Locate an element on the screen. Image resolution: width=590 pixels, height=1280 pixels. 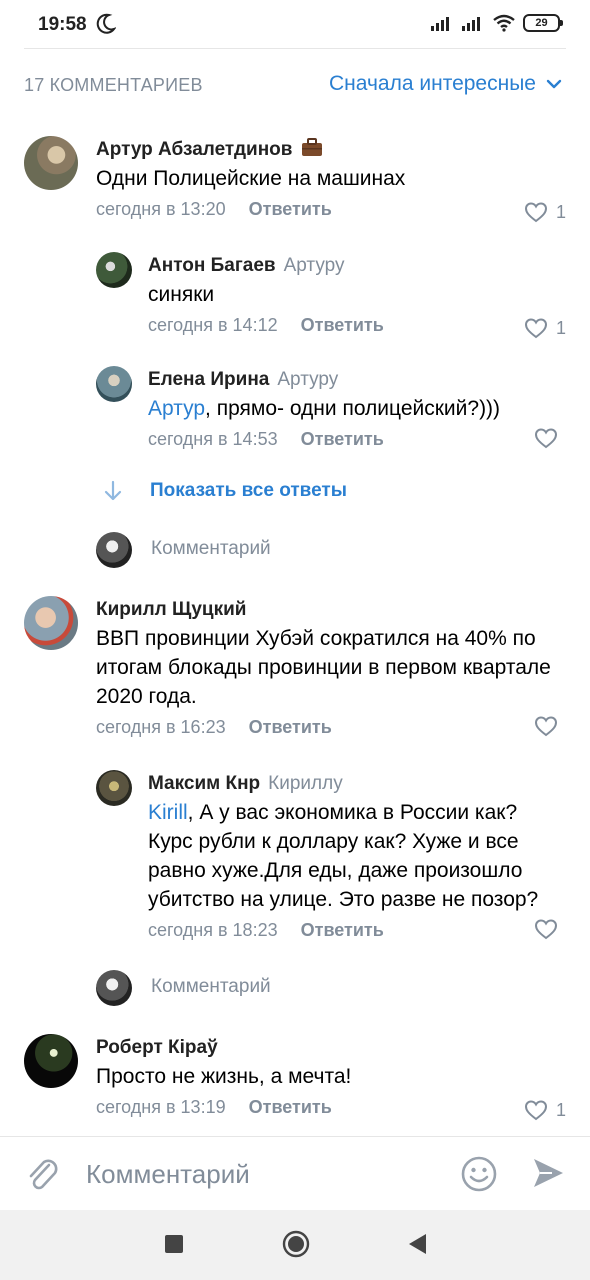
comment-author: Максим Кнр is located at coordinates (204, 783).